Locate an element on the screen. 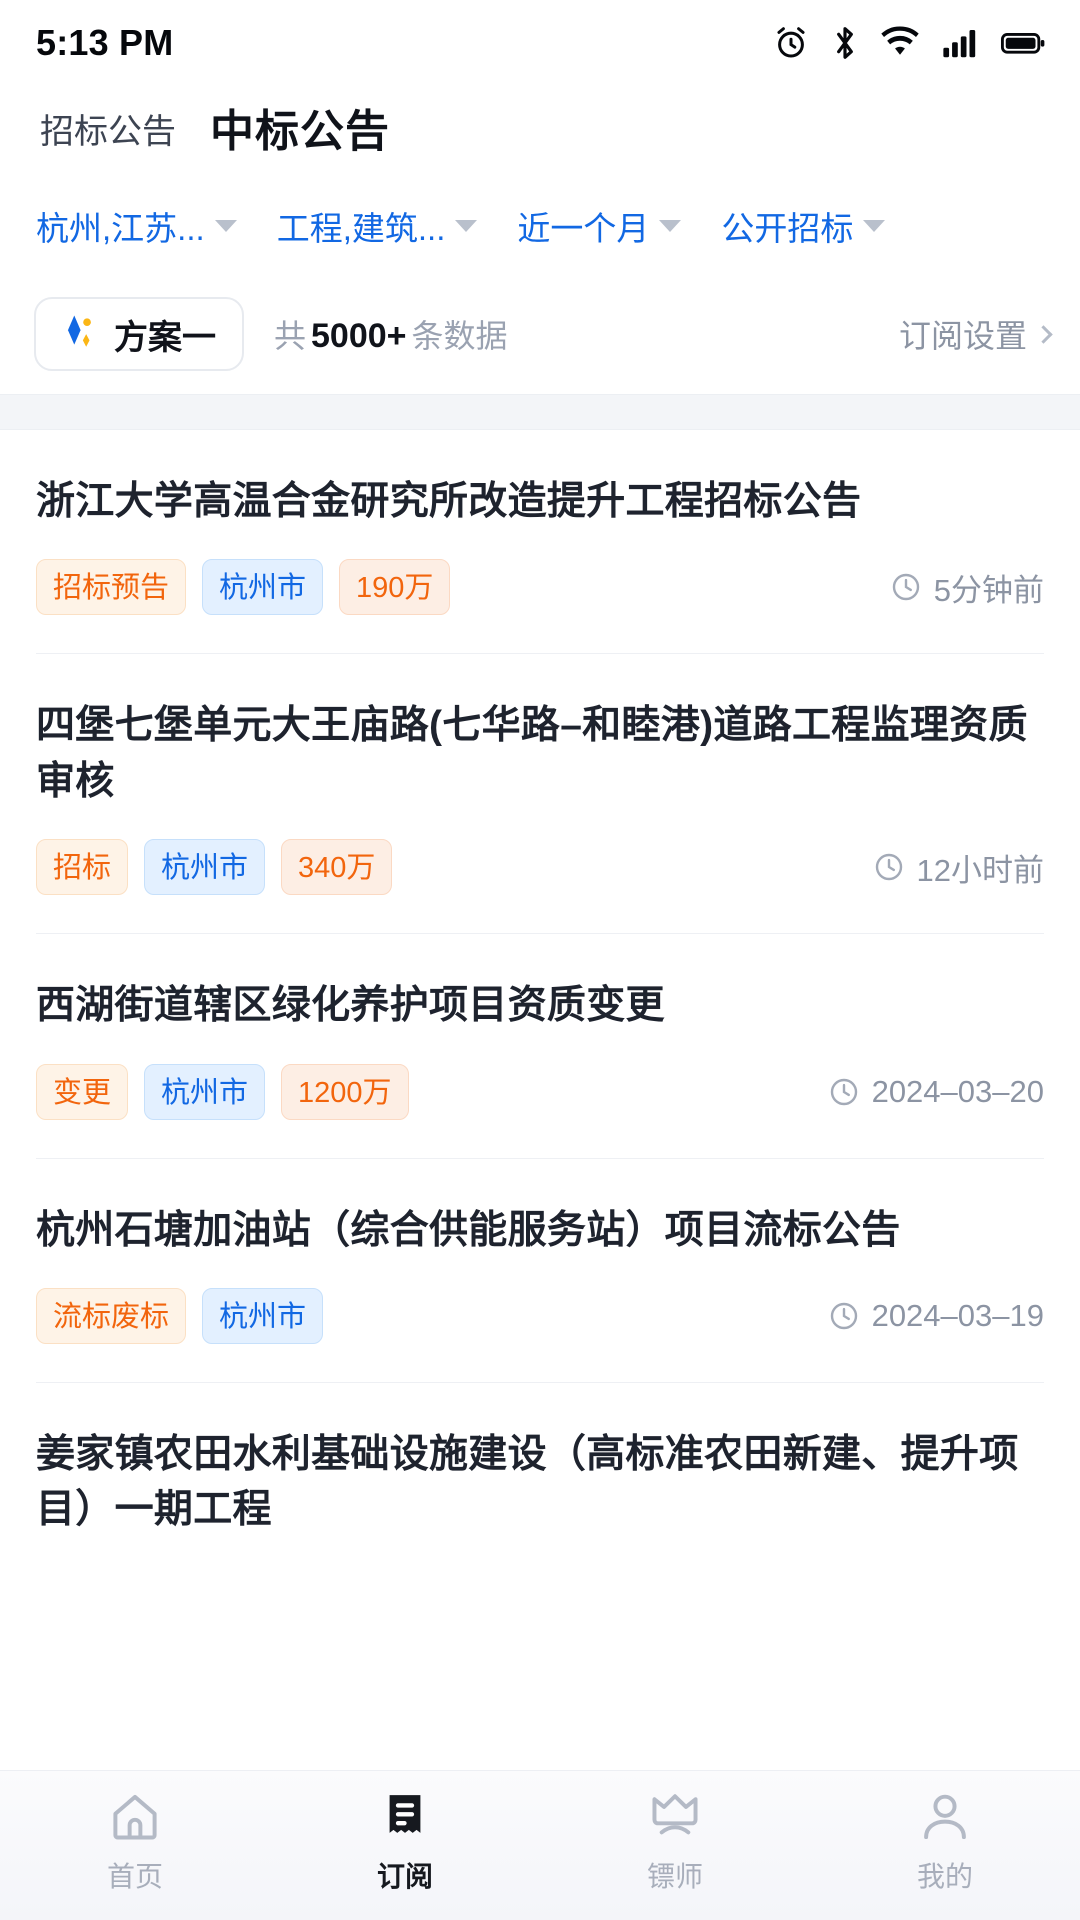 This screenshot has height=1920, width=1080. document-list-icon is located at coordinates (405, 1817).